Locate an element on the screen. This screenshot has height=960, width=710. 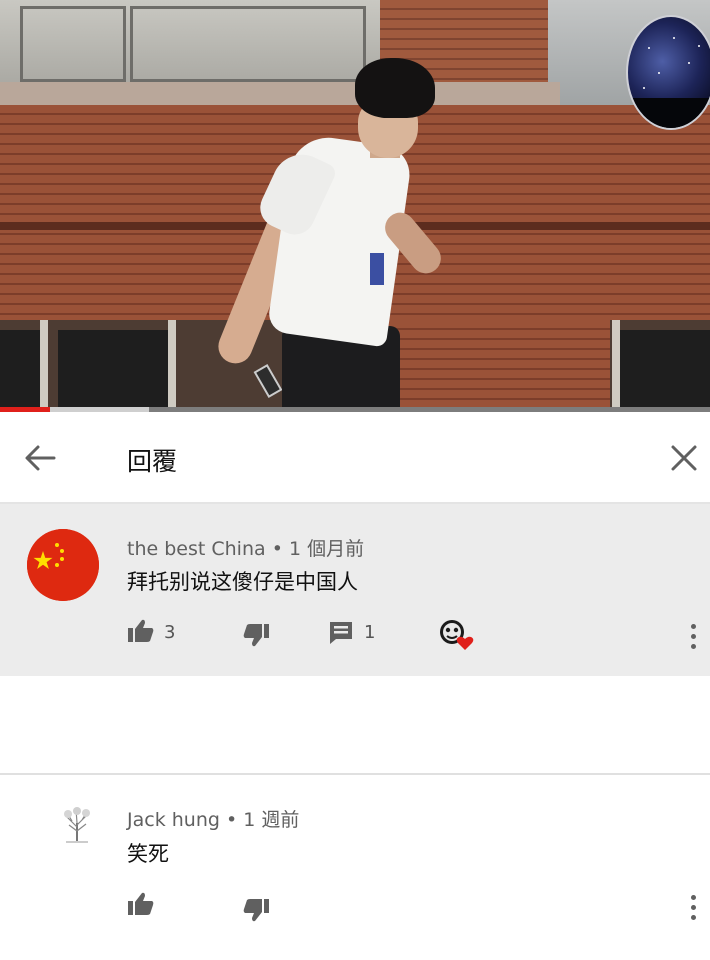
comment-meta: Jack hung • 1 週前 is located at coordinates (213, 818).